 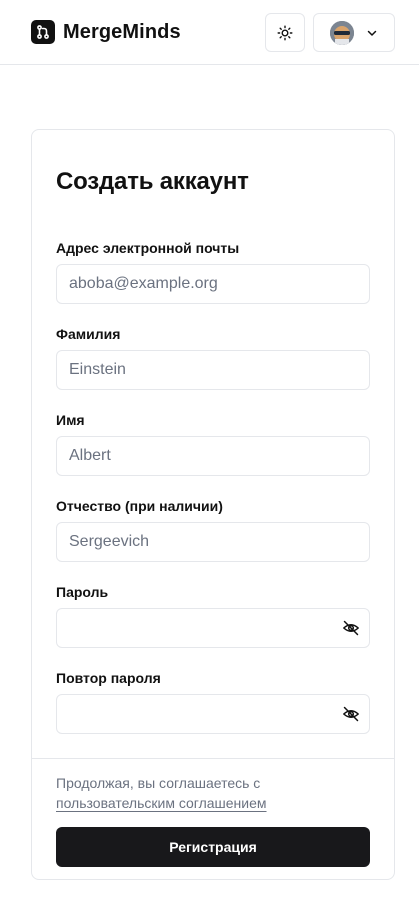 What do you see at coordinates (152, 181) in the screenshot?
I see `form-title: Создать аккаунт` at bounding box center [152, 181].